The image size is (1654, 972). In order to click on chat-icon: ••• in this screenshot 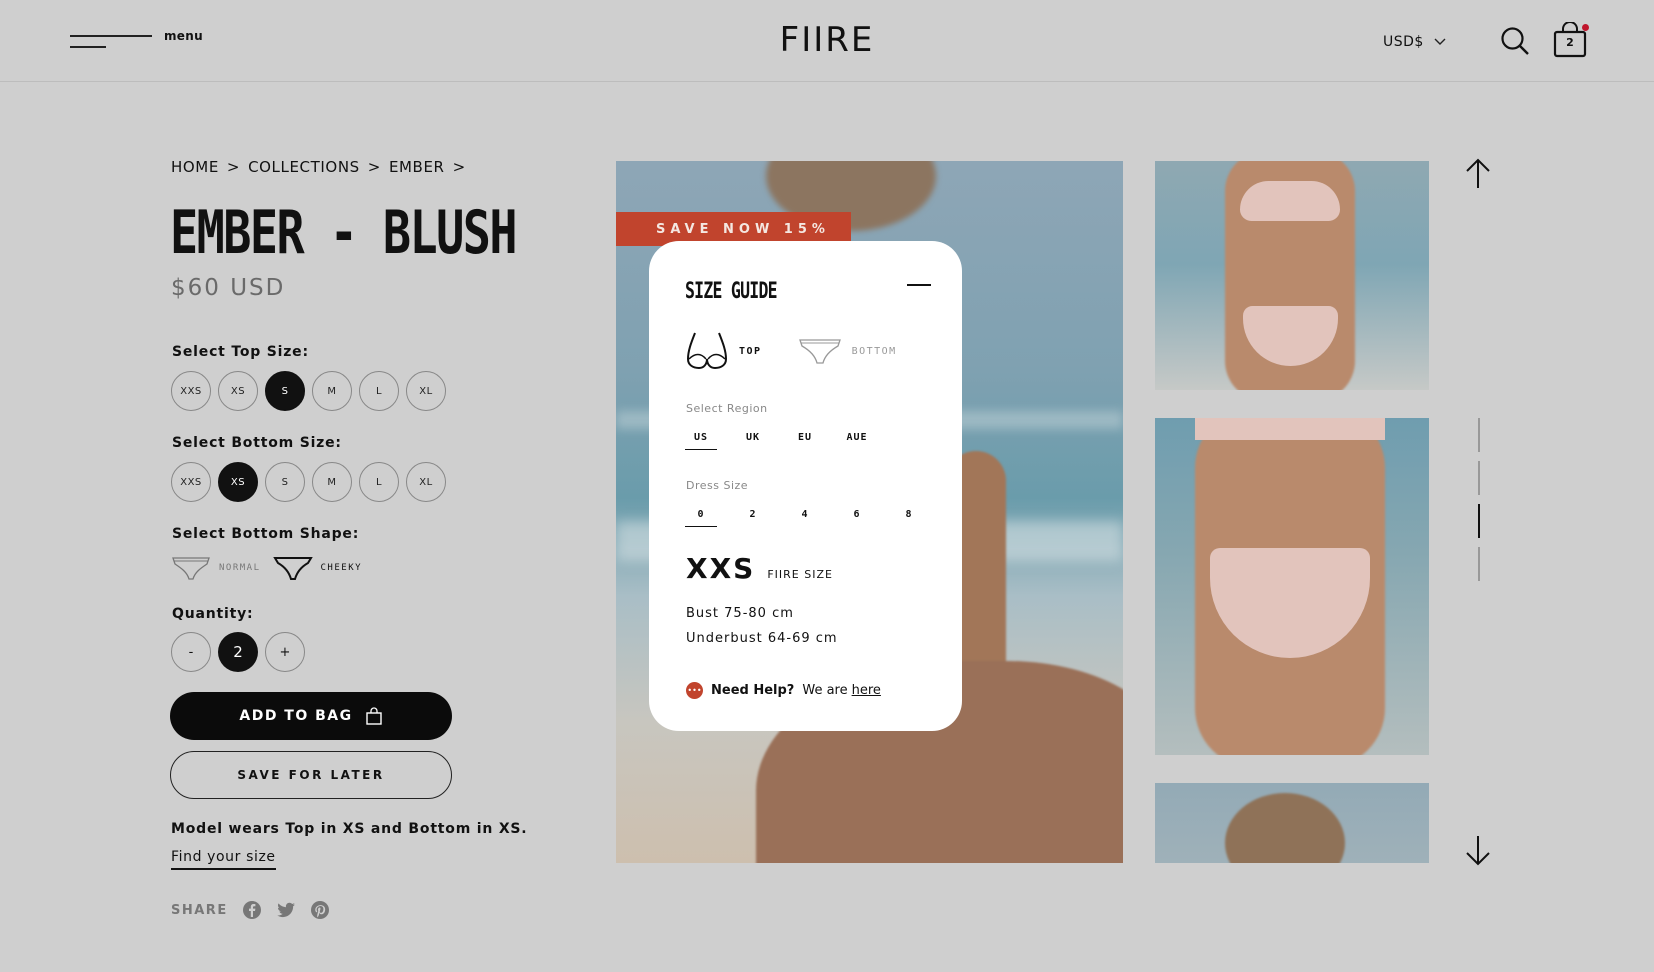, I will do `click(694, 690)`.